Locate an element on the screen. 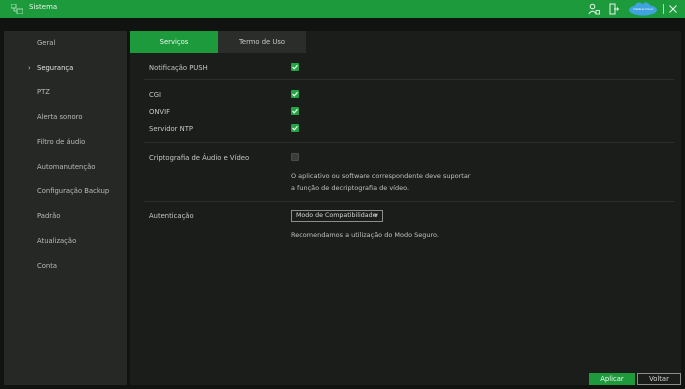 The width and height of the screenshot is (685, 389). cloud-icon: Intelbras Cloud is located at coordinates (643, 9).